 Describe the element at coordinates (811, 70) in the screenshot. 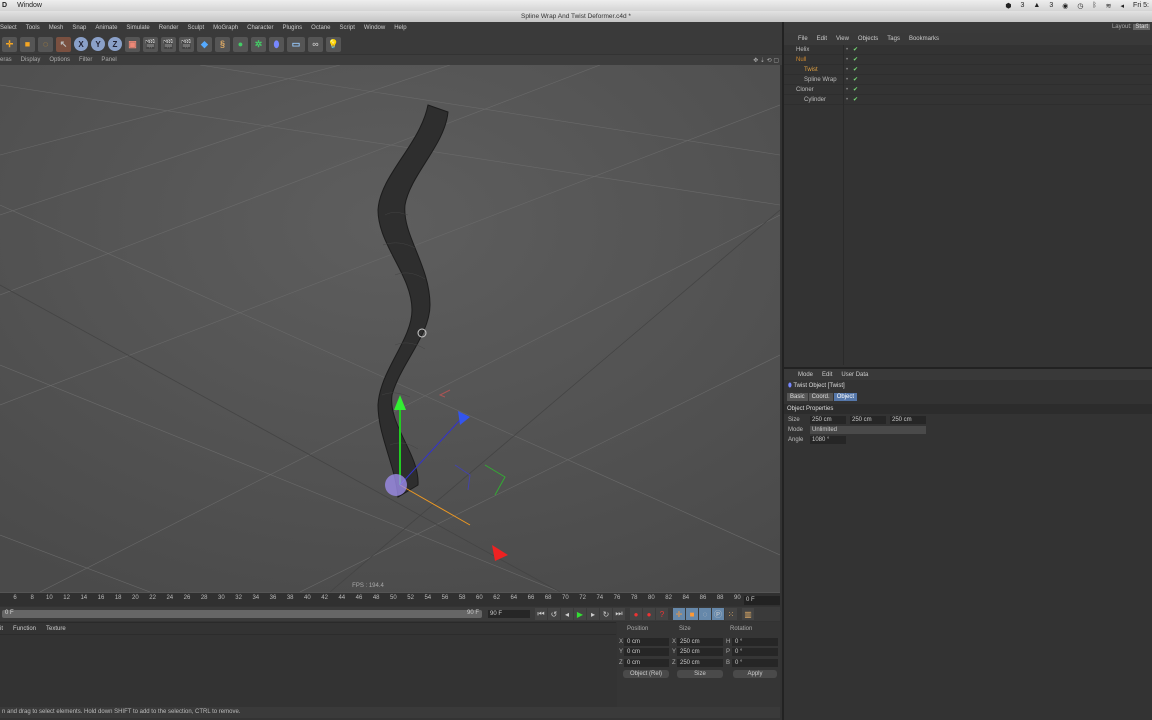

I see `object-name: Twist` at that location.